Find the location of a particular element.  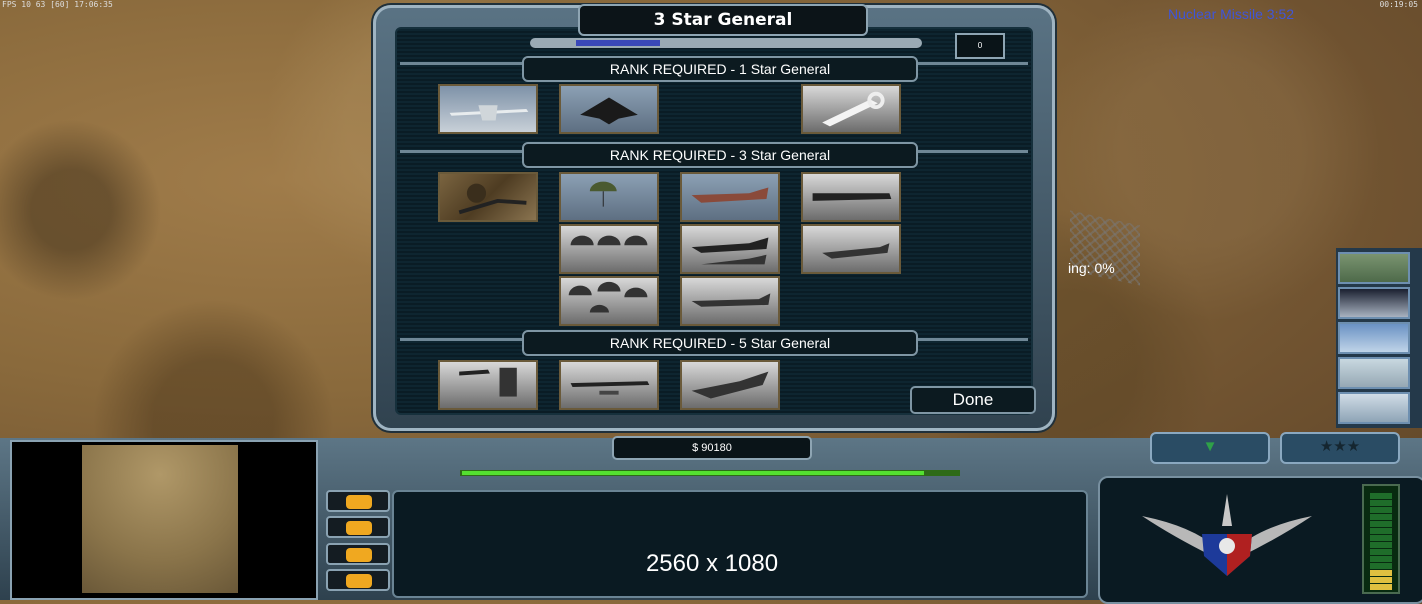

star-rank-icon: ★★★ is located at coordinates (1340, 446).